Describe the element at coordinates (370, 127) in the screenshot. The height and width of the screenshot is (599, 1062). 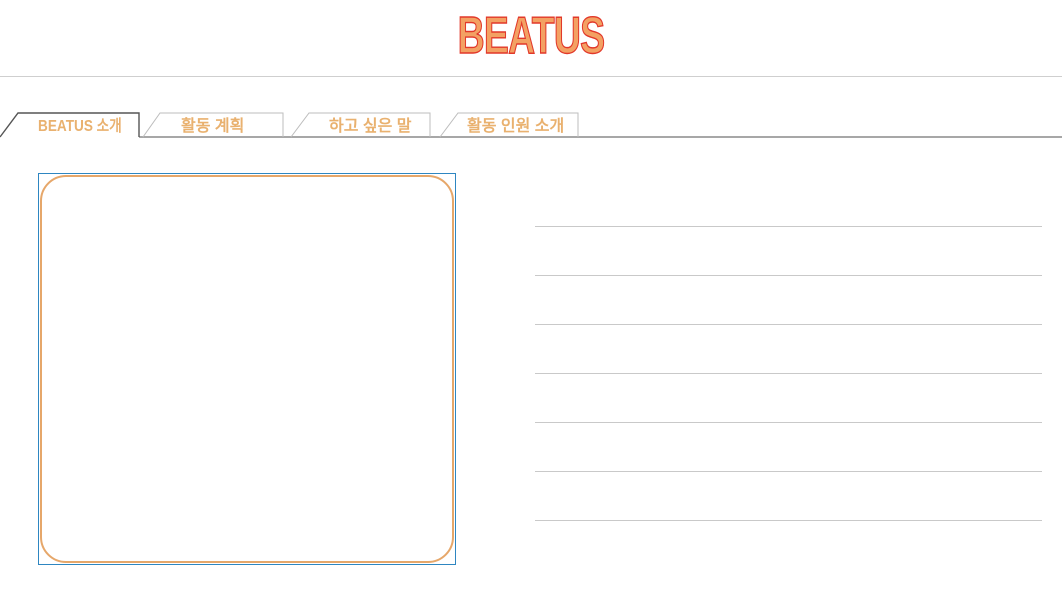
I see `tab-messages: 하고 싶은 말` at that location.